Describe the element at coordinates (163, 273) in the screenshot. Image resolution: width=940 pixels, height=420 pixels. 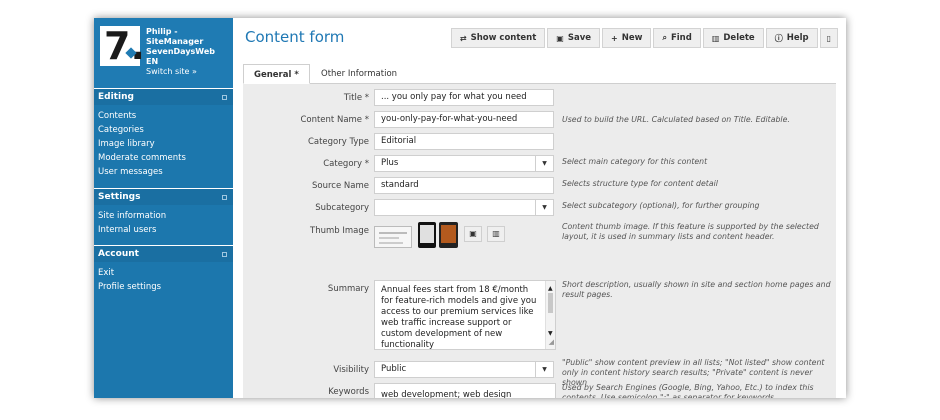
I see `sidebar-item-exit: Exit` at that location.